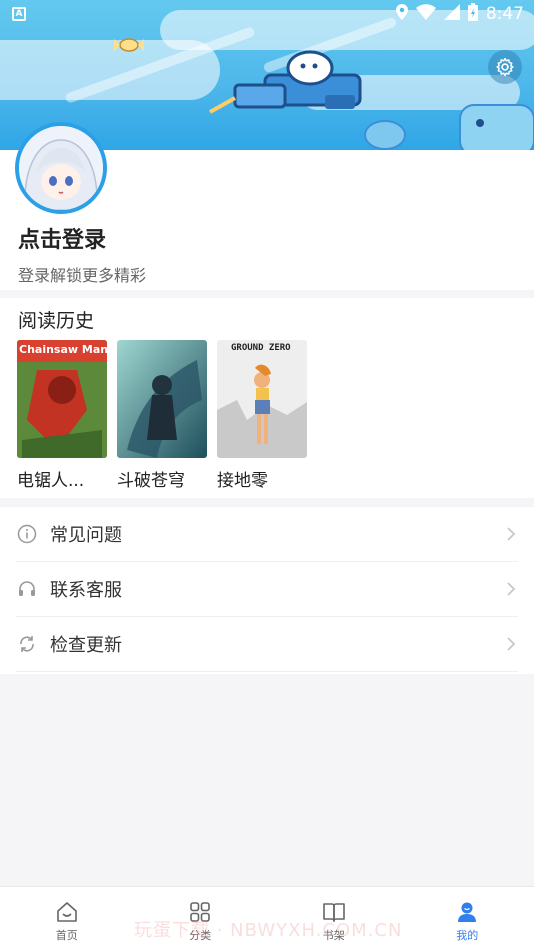 This screenshot has width=534, height=950. I want to click on menu-item-label: 常见问题, so click(86, 535).